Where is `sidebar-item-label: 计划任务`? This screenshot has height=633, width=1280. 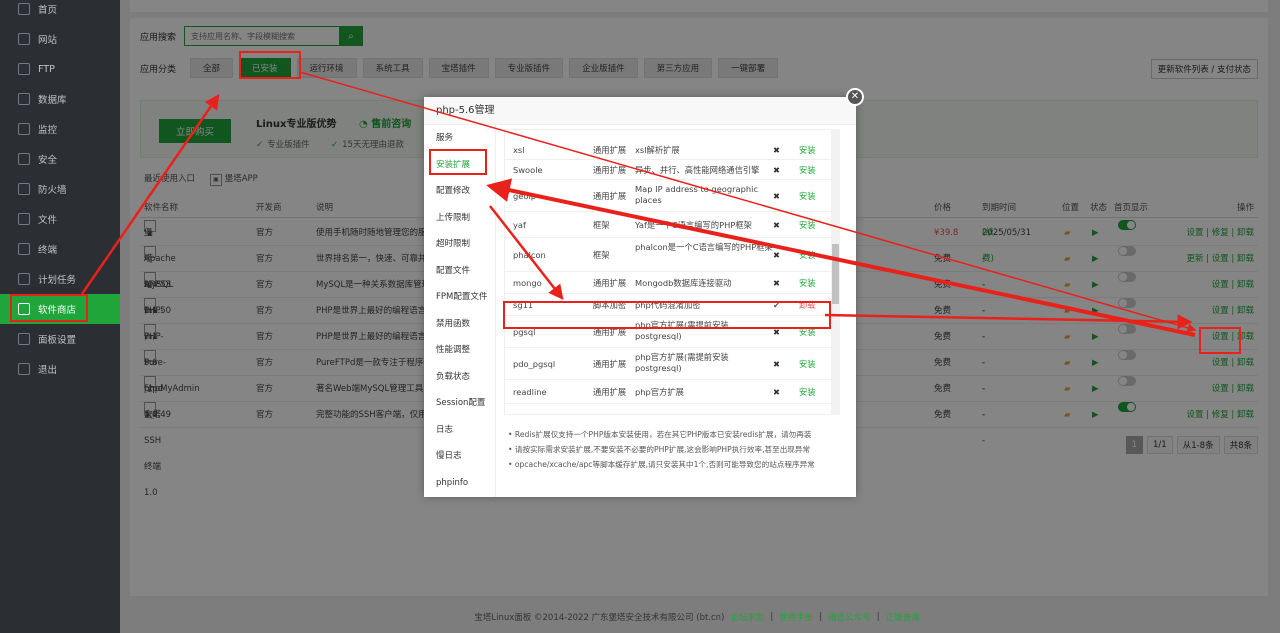
sidebar-item-label: 计划任务 is located at coordinates (57, 280).